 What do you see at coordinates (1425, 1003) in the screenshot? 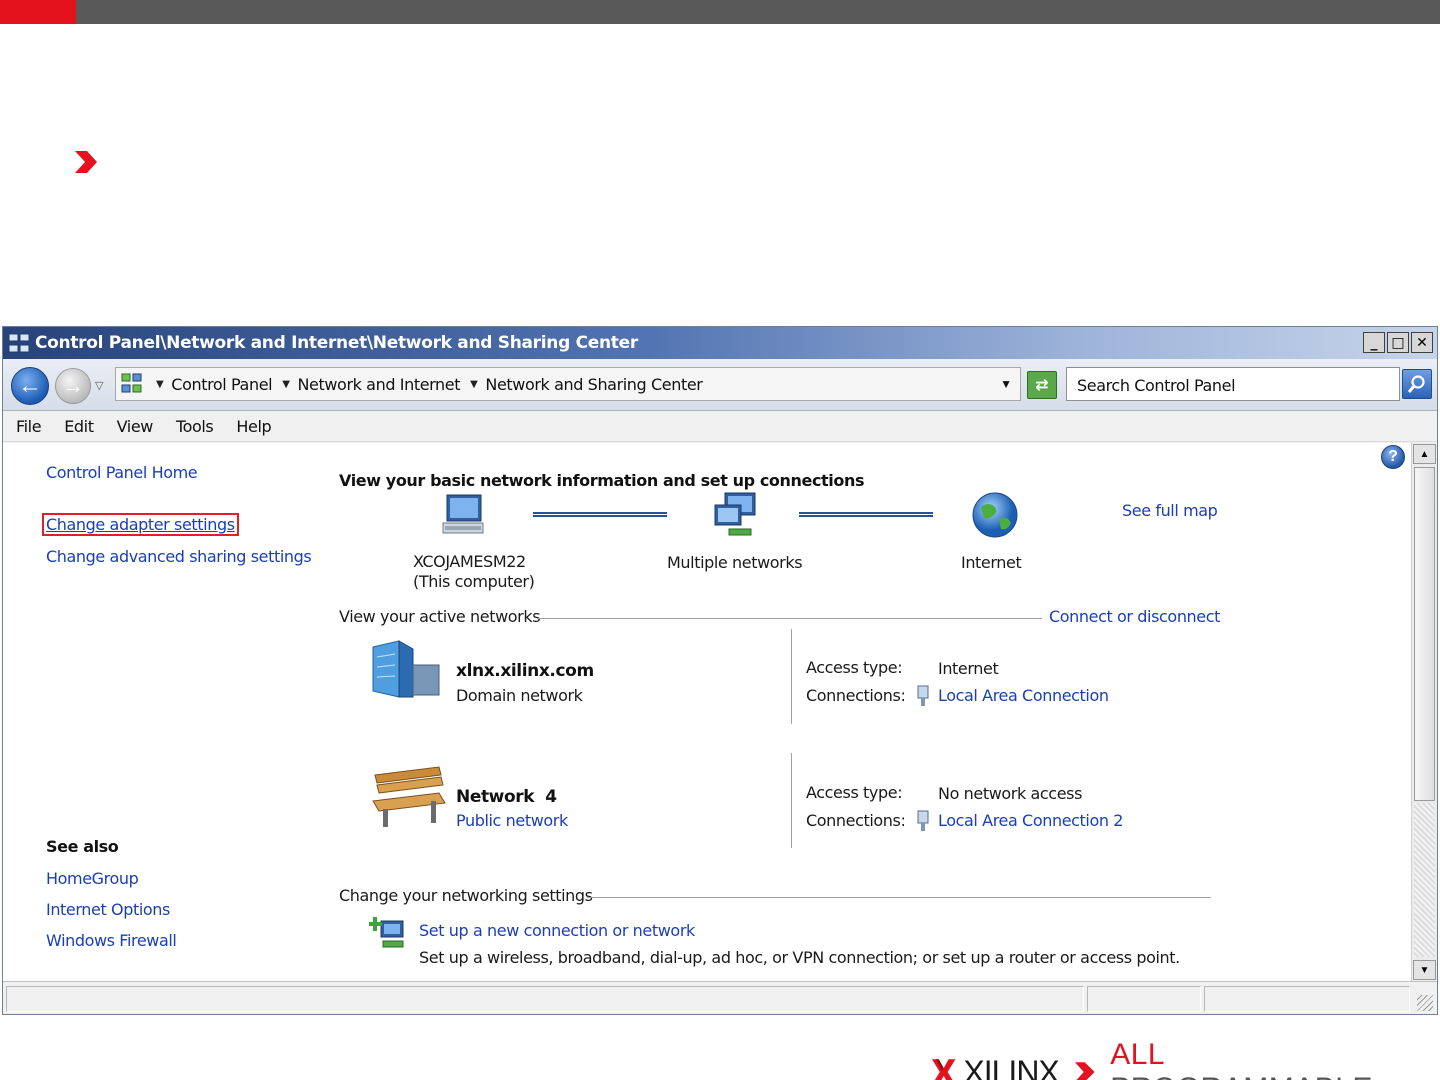
I see `resize-grip` at bounding box center [1425, 1003].